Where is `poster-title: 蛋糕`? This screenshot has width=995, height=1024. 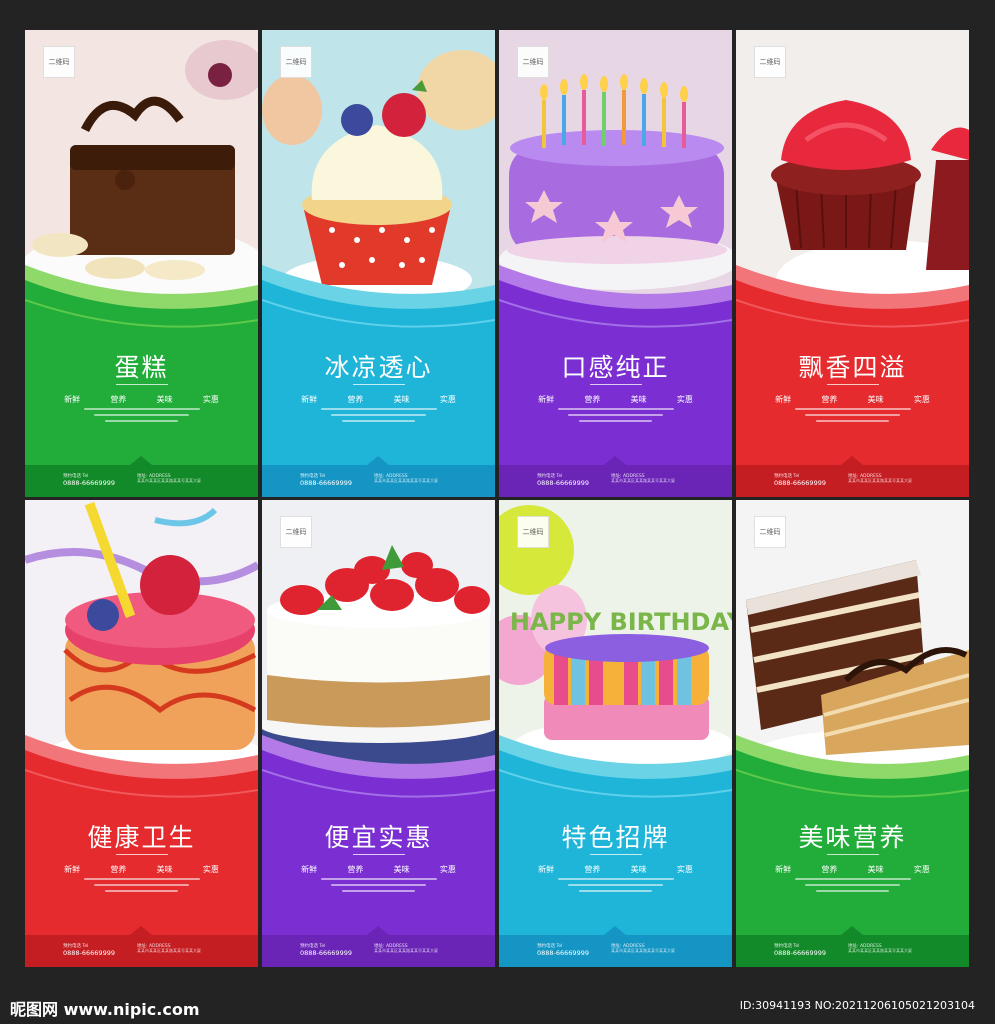 poster-title: 蛋糕 is located at coordinates (141, 367).